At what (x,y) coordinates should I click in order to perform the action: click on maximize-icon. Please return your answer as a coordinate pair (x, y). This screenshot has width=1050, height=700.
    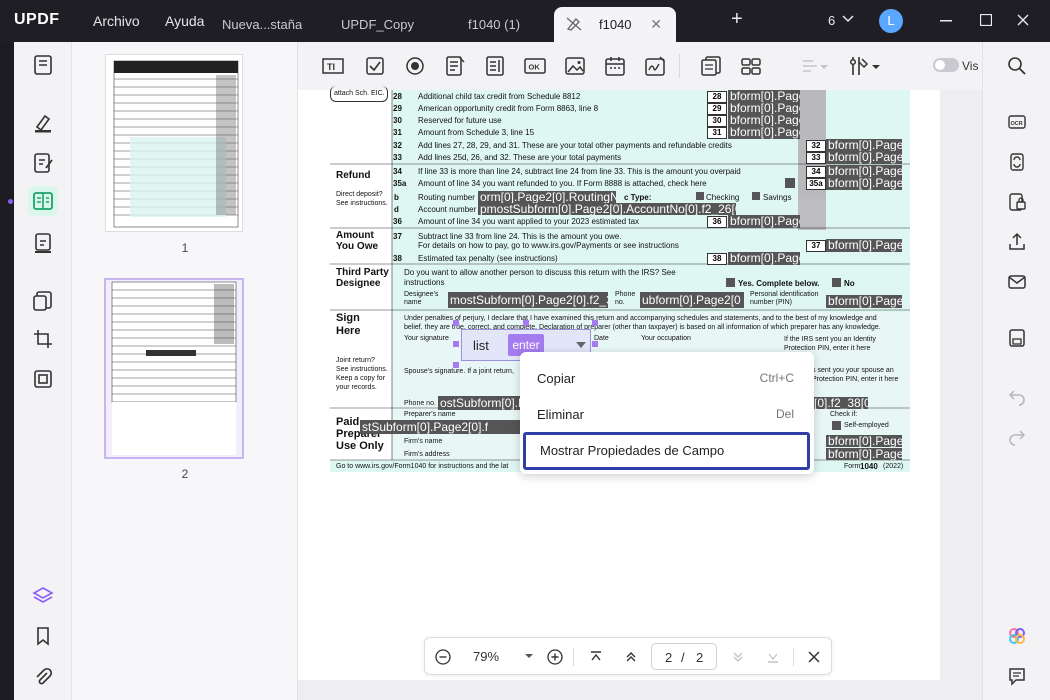
    Looking at the image, I should click on (986, 20).